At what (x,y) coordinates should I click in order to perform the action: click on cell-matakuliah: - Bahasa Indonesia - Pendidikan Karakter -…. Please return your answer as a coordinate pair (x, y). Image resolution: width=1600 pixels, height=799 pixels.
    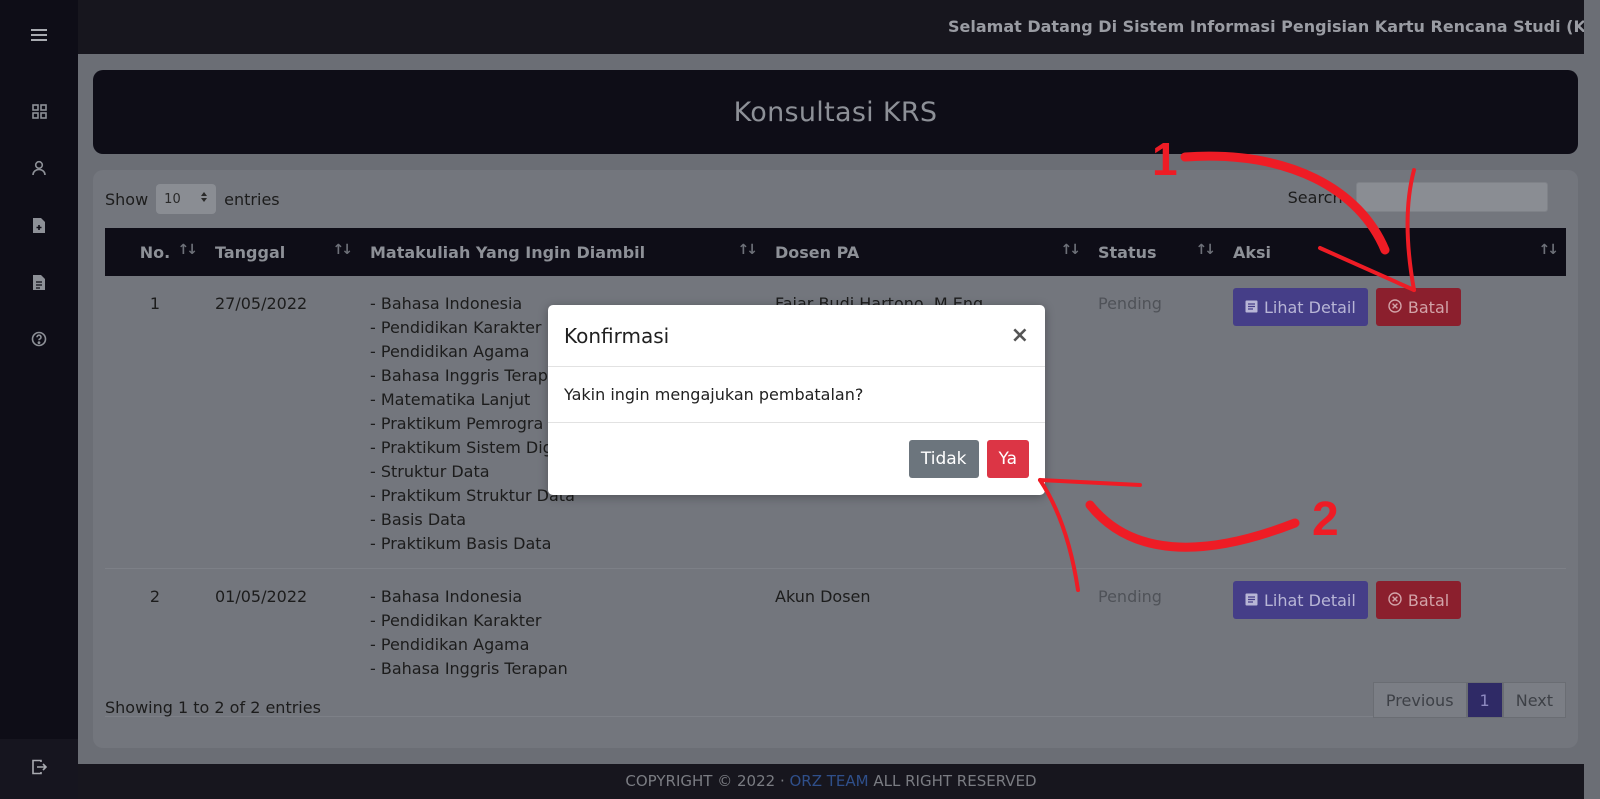
    Looking at the image, I should click on (562, 643).